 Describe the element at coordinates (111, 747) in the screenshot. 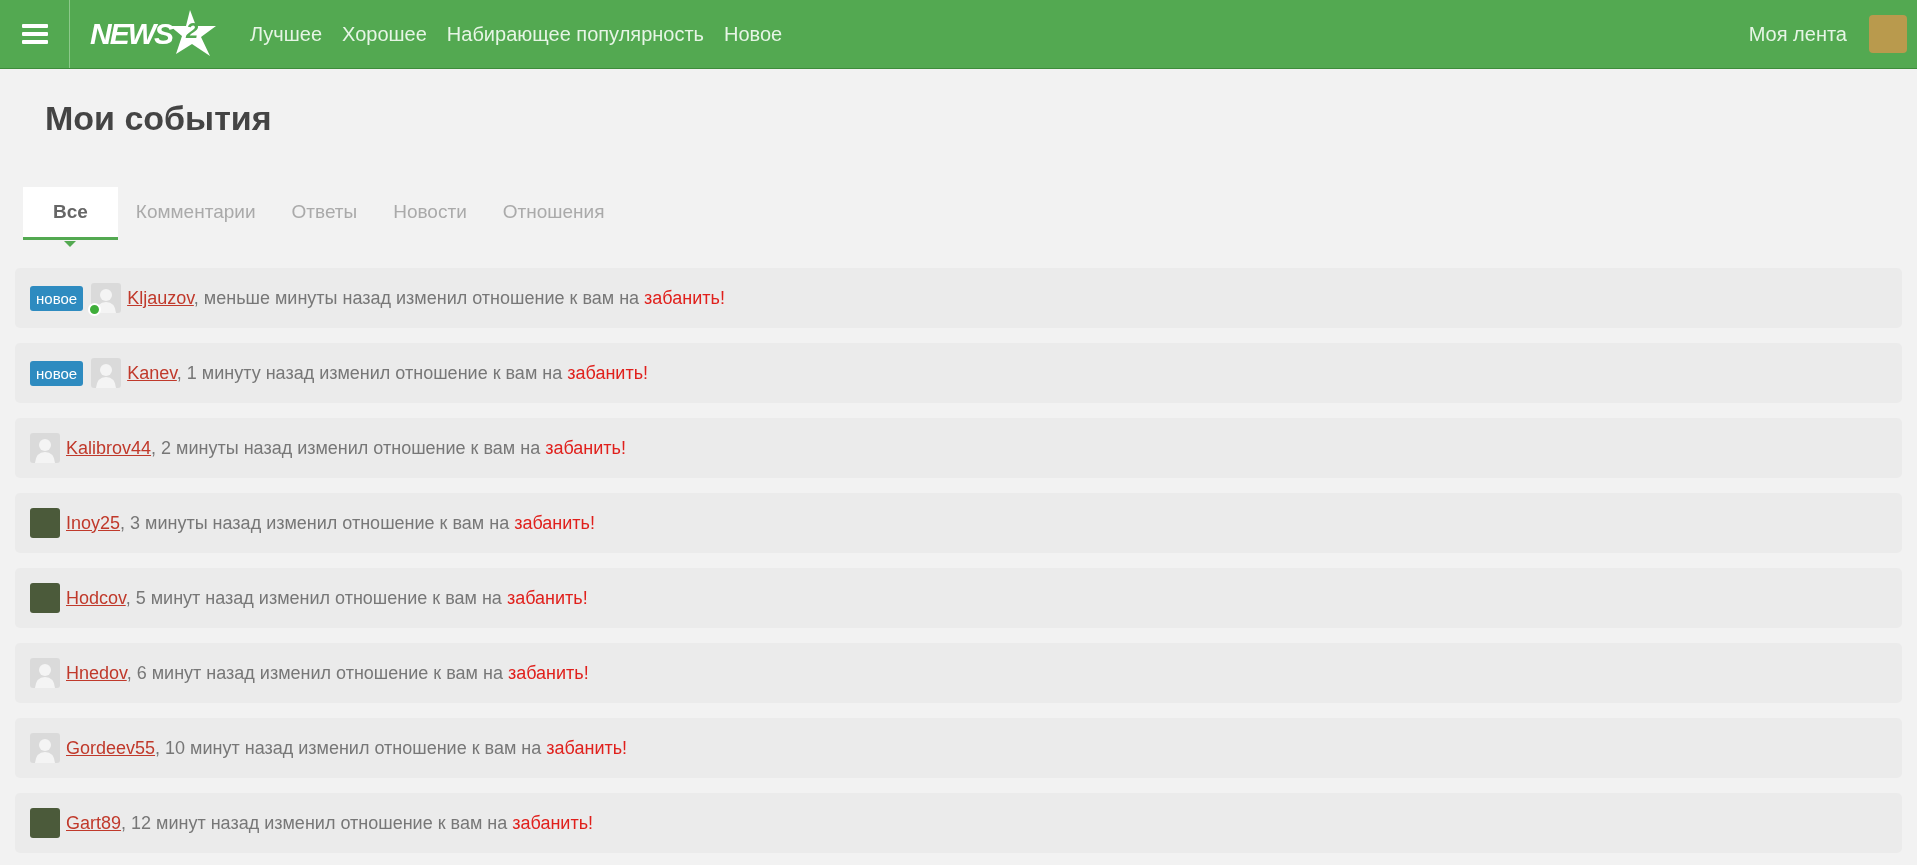

I see `user-link: Gordeev55` at that location.